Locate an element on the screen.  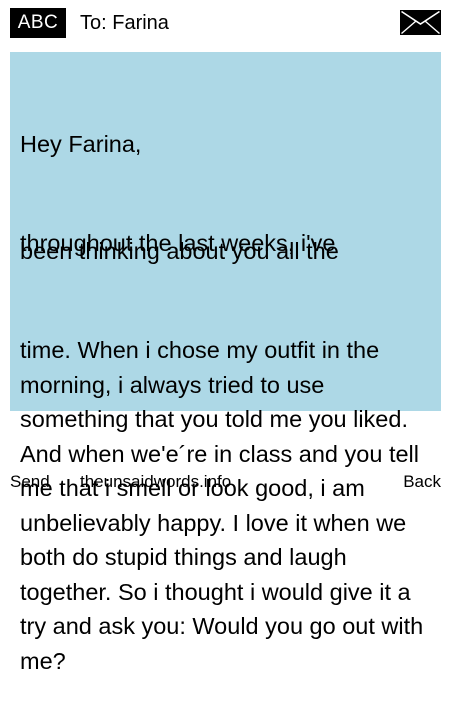
envelope-icon is located at coordinates (420, 22).